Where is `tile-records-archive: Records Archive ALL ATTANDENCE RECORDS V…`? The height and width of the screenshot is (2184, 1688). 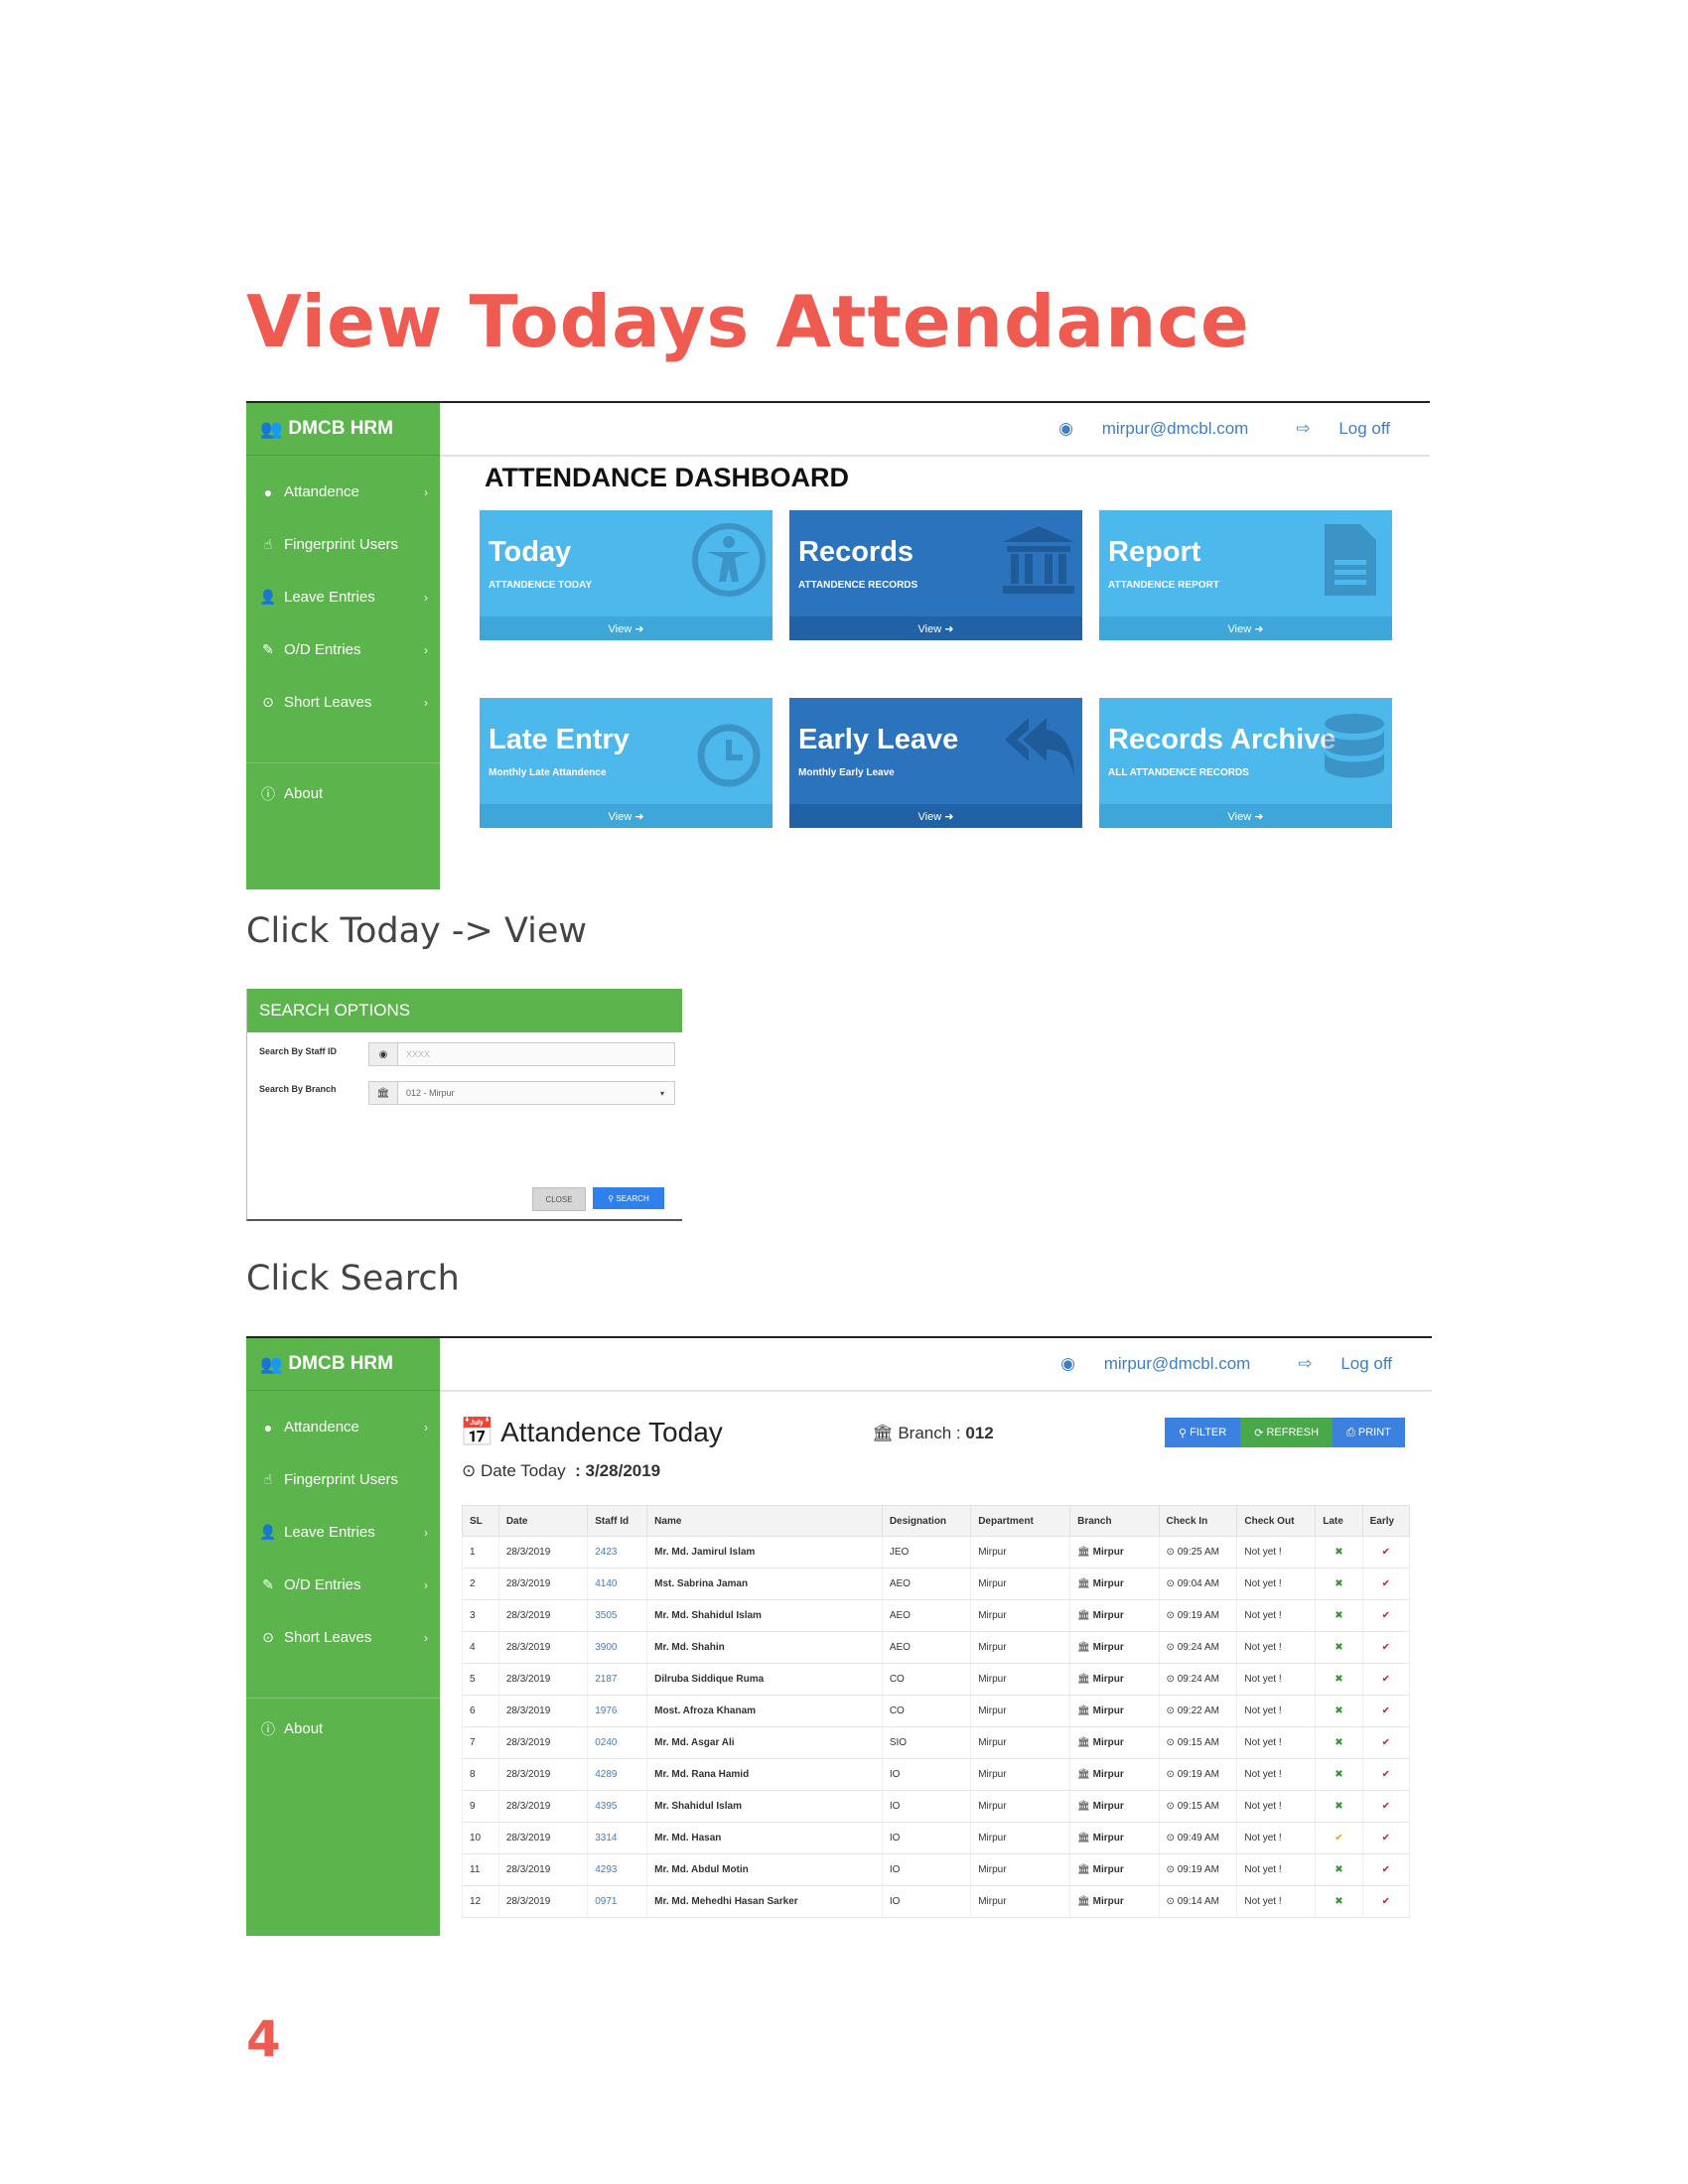 tile-records-archive: Records Archive ALL ATTANDENCE RECORDS V… is located at coordinates (1245, 763).